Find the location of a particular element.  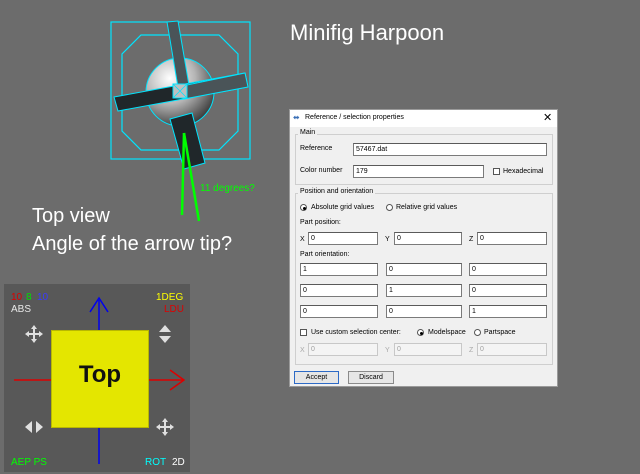

step-8-green: 8 is located at coordinates (29, 297).